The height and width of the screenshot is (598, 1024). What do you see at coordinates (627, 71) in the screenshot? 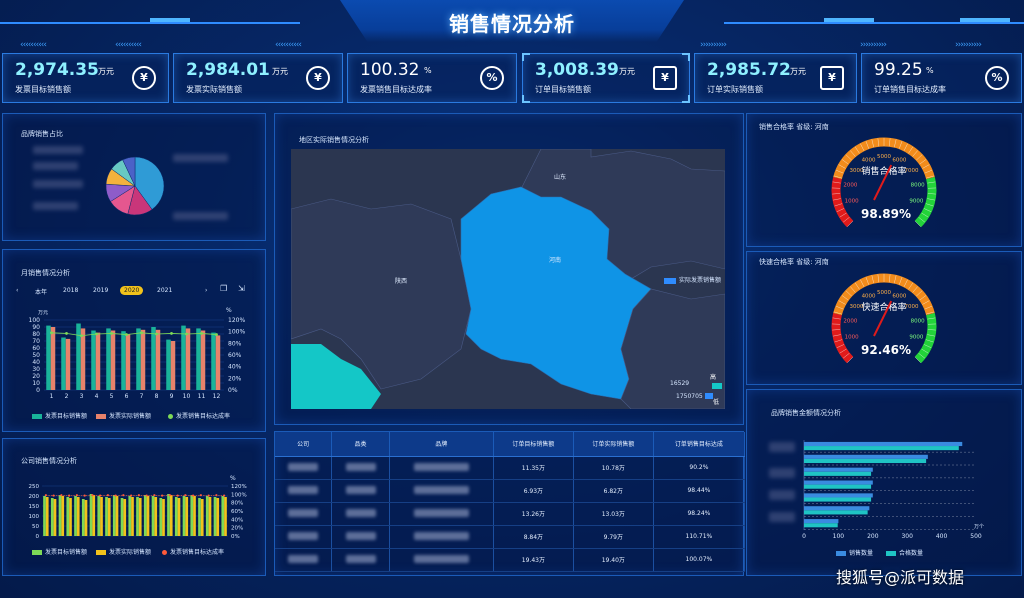
I see `kpi-unit: 万元` at bounding box center [627, 71].